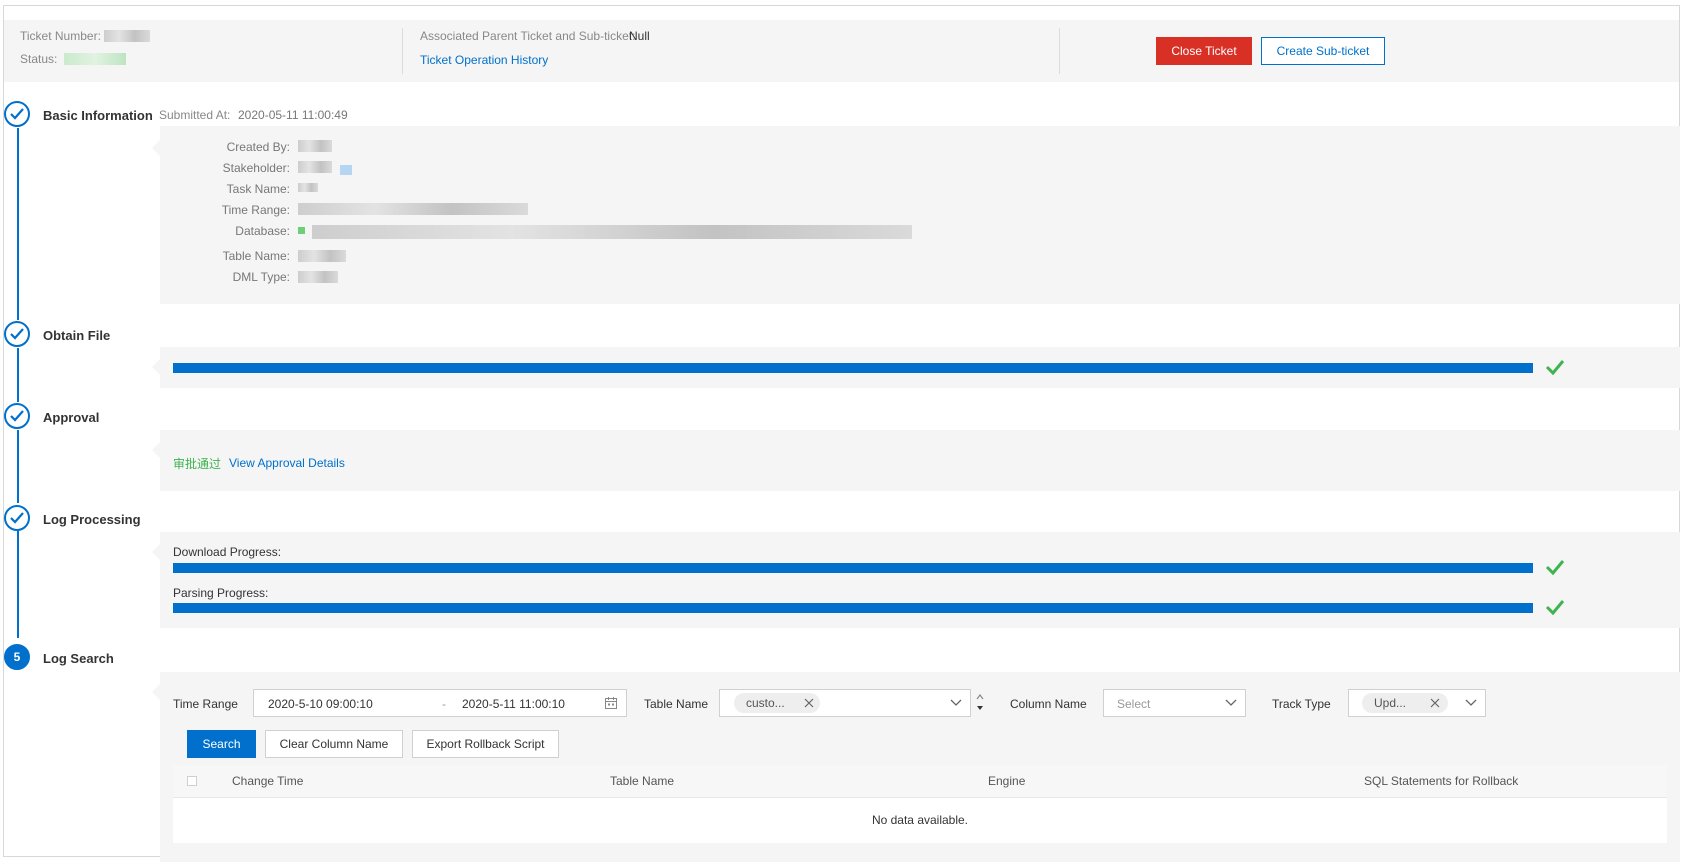 The height and width of the screenshot is (862, 1683). What do you see at coordinates (676, 704) in the screenshot?
I see `table-name-filter-label: Table Name` at bounding box center [676, 704].